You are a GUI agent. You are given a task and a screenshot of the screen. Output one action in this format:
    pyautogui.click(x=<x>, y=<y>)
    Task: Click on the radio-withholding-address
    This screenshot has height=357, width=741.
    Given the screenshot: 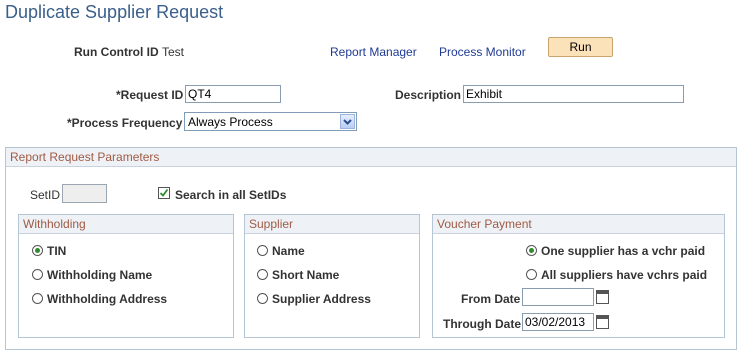 What is the action you would take?
    pyautogui.click(x=37, y=298)
    